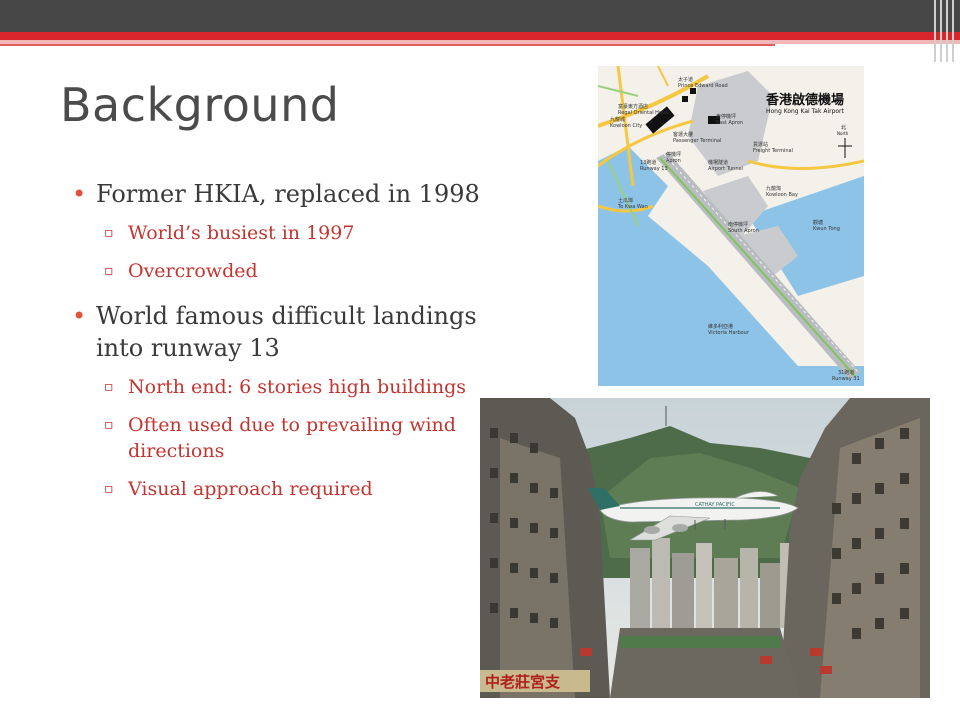  I want to click on north-label: 北, so click(843, 127).